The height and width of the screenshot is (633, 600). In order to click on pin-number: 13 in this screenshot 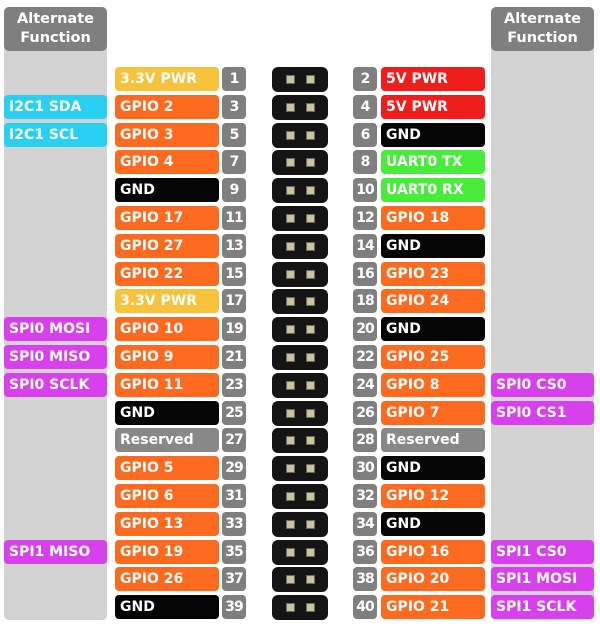, I will do `click(234, 246)`.